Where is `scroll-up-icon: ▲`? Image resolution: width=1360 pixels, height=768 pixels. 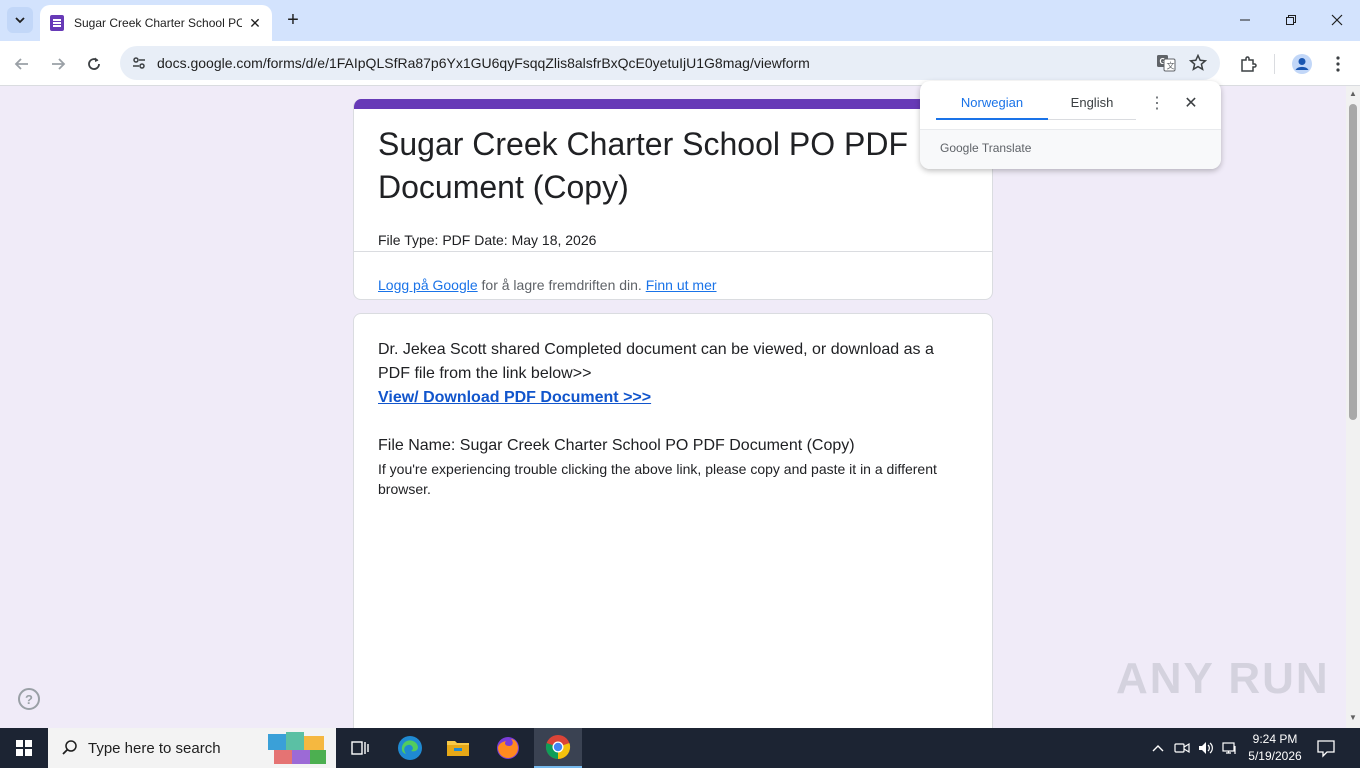 scroll-up-icon: ▲ is located at coordinates (1353, 94).